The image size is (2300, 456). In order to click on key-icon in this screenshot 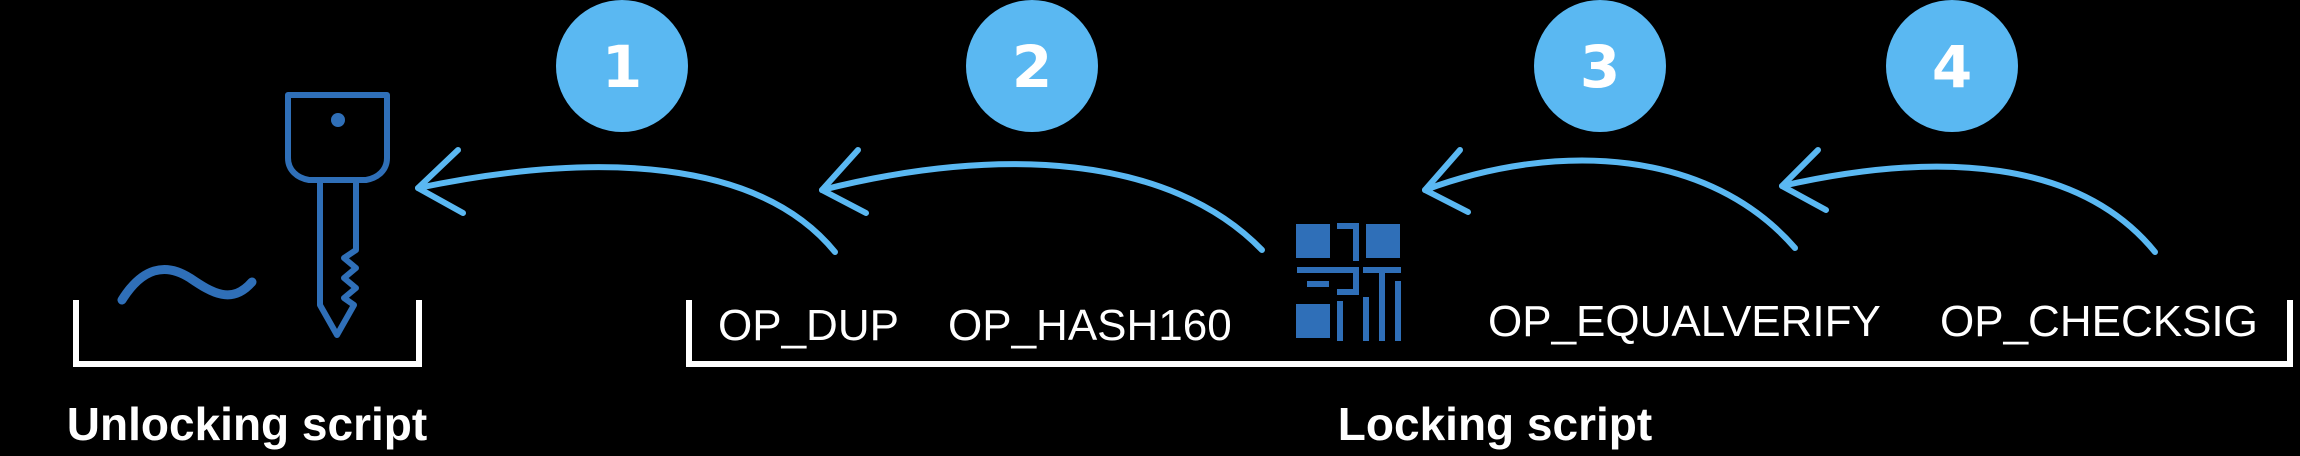, I will do `click(337, 215)`.